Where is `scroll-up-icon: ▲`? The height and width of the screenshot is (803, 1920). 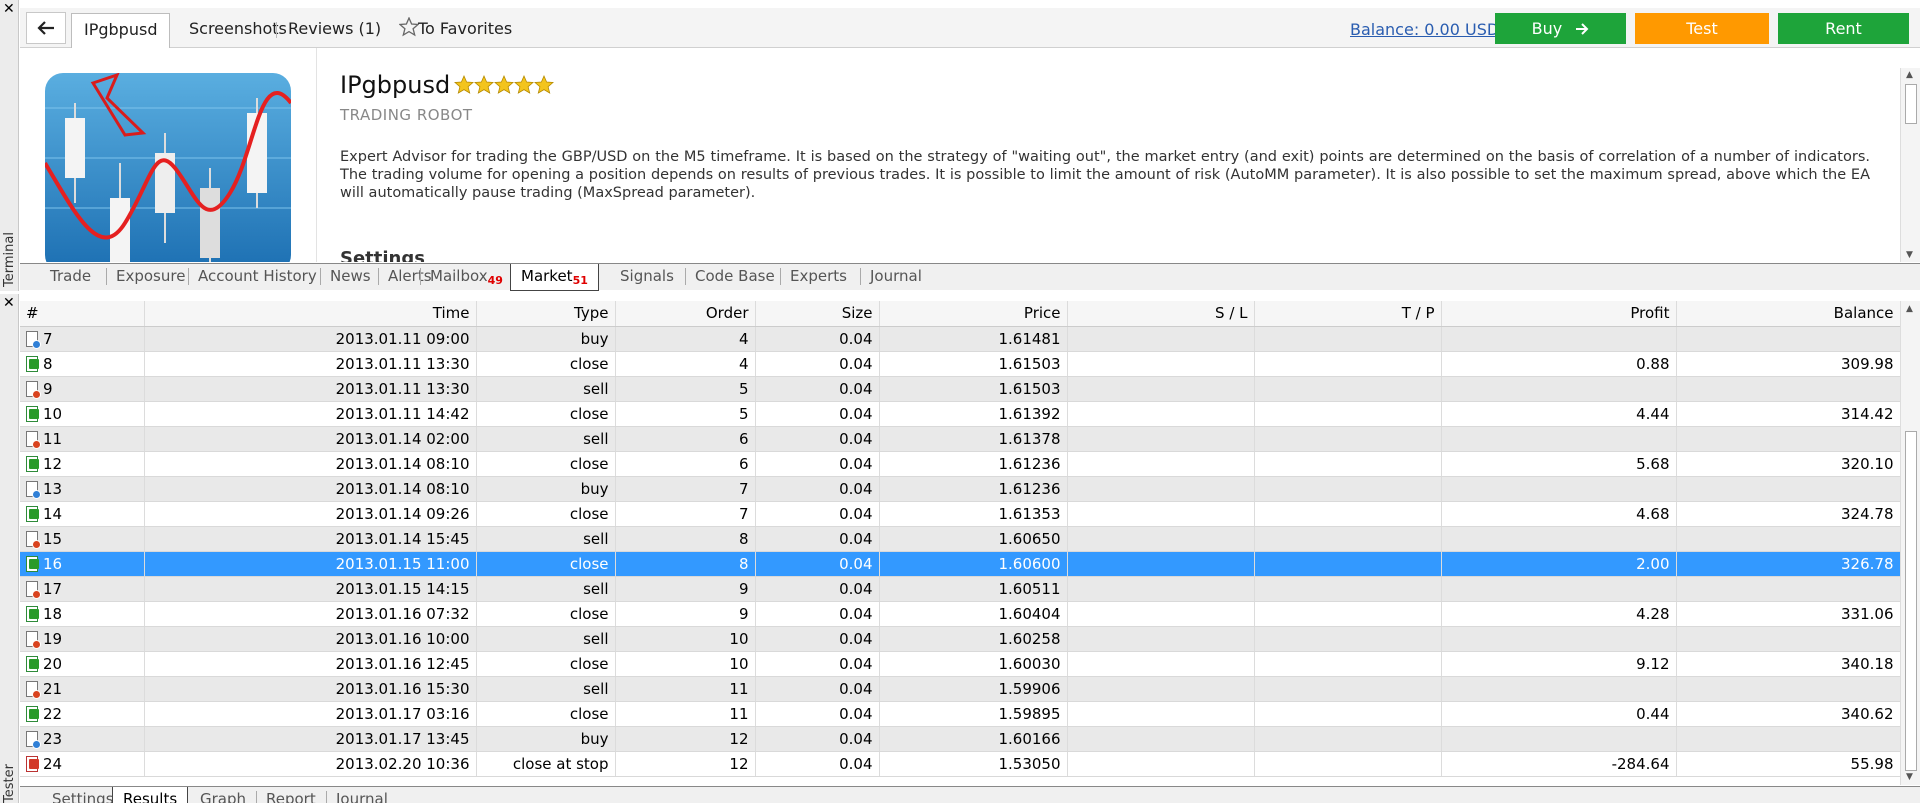 scroll-up-icon: ▲ is located at coordinates (1909, 75).